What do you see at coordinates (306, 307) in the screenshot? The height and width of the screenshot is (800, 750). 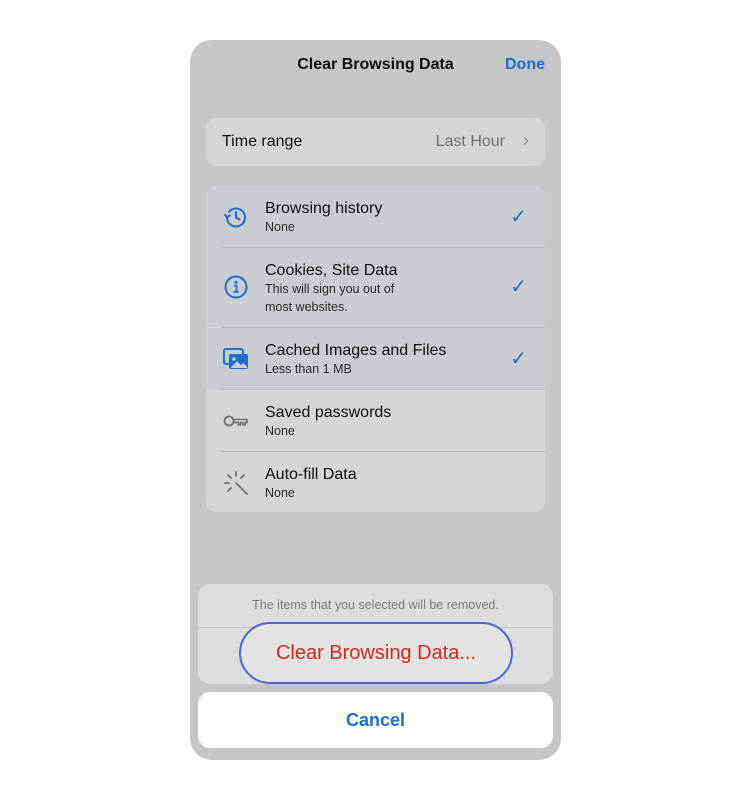 I see `item-subtitle-line-2: most websites.` at bounding box center [306, 307].